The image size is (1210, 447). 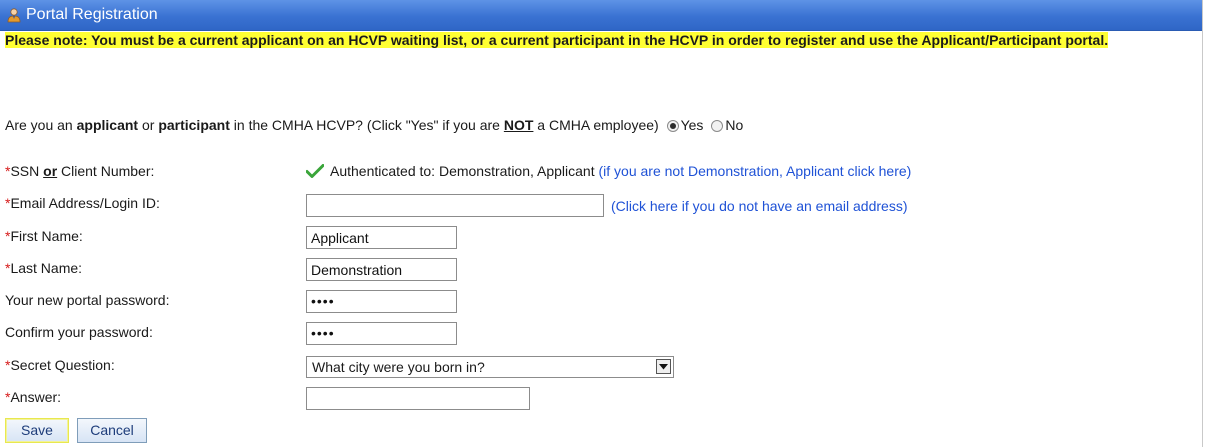 What do you see at coordinates (44, 236) in the screenshot?
I see `first-name-label: *First Name:` at bounding box center [44, 236].